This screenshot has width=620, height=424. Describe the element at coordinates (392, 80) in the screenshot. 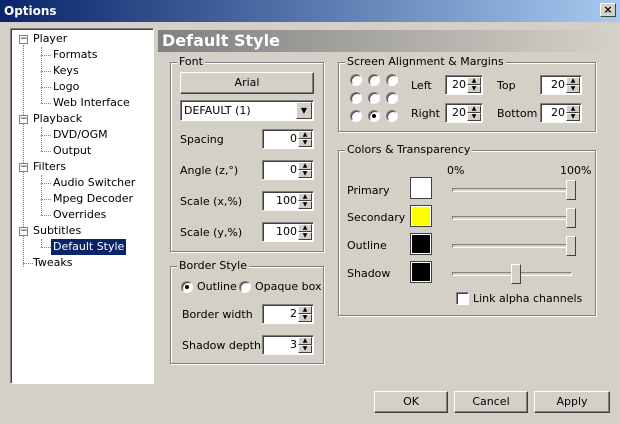

I see `align-top-right-radio` at that location.